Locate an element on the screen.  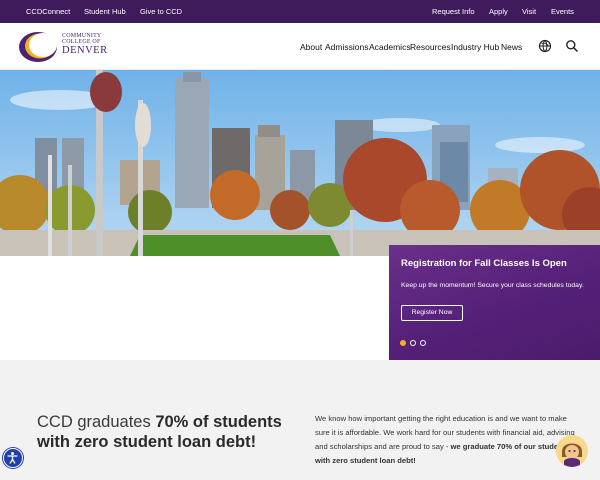
mascot-icon is located at coordinates (572, 451).